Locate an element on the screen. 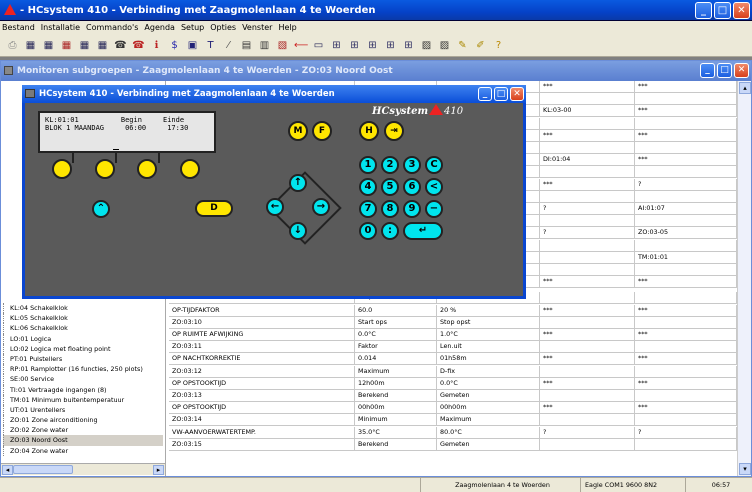  grid-icon: ▦ is located at coordinates (30, 45).